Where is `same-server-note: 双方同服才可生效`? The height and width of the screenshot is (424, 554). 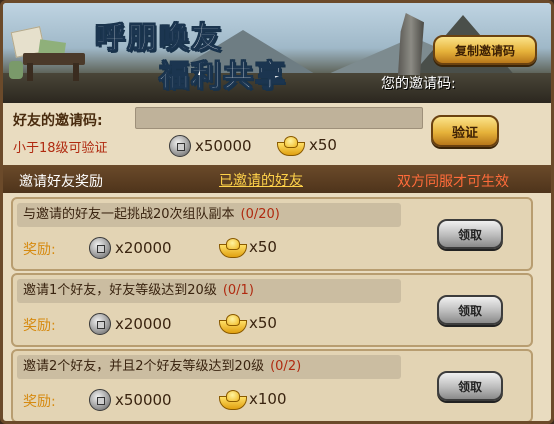 same-server-note: 双方同服才可生效 is located at coordinates (453, 182).